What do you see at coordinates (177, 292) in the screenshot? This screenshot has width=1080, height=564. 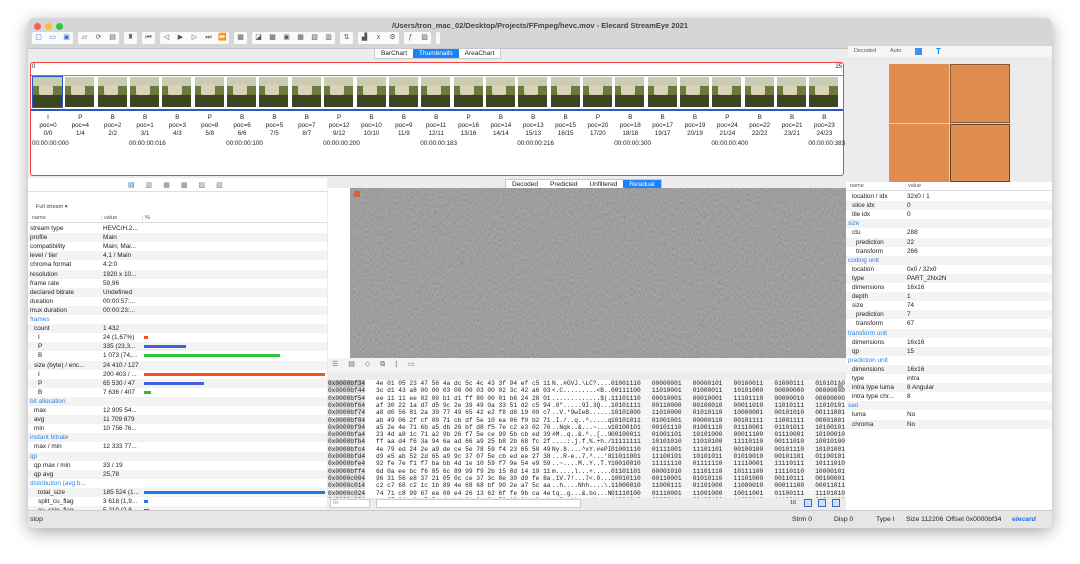 I see `table-row: declared bitrate Undefined` at bounding box center [177, 292].